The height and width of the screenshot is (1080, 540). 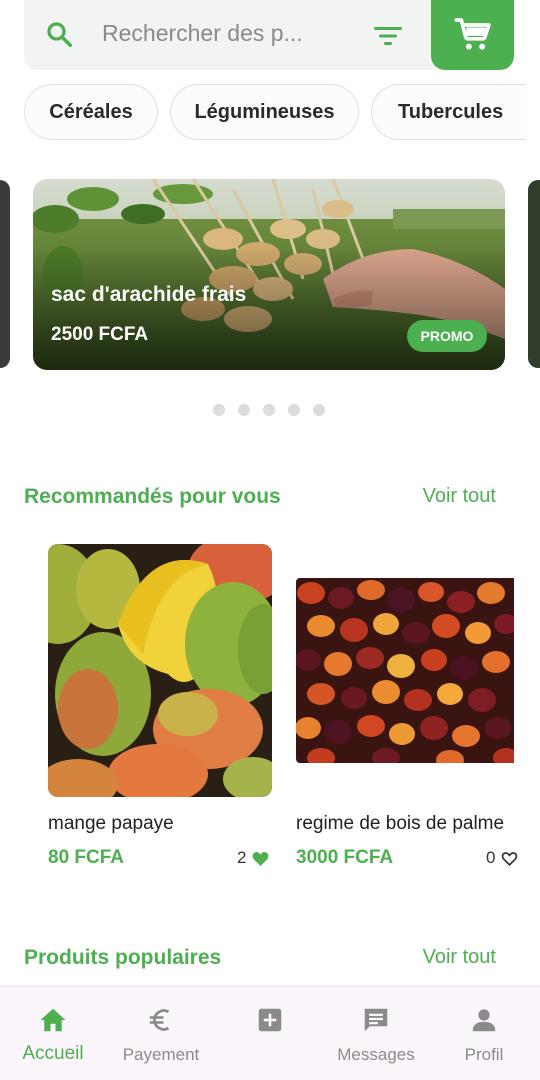 What do you see at coordinates (5, 274) in the screenshot?
I see `carousel-prev-slide` at bounding box center [5, 274].